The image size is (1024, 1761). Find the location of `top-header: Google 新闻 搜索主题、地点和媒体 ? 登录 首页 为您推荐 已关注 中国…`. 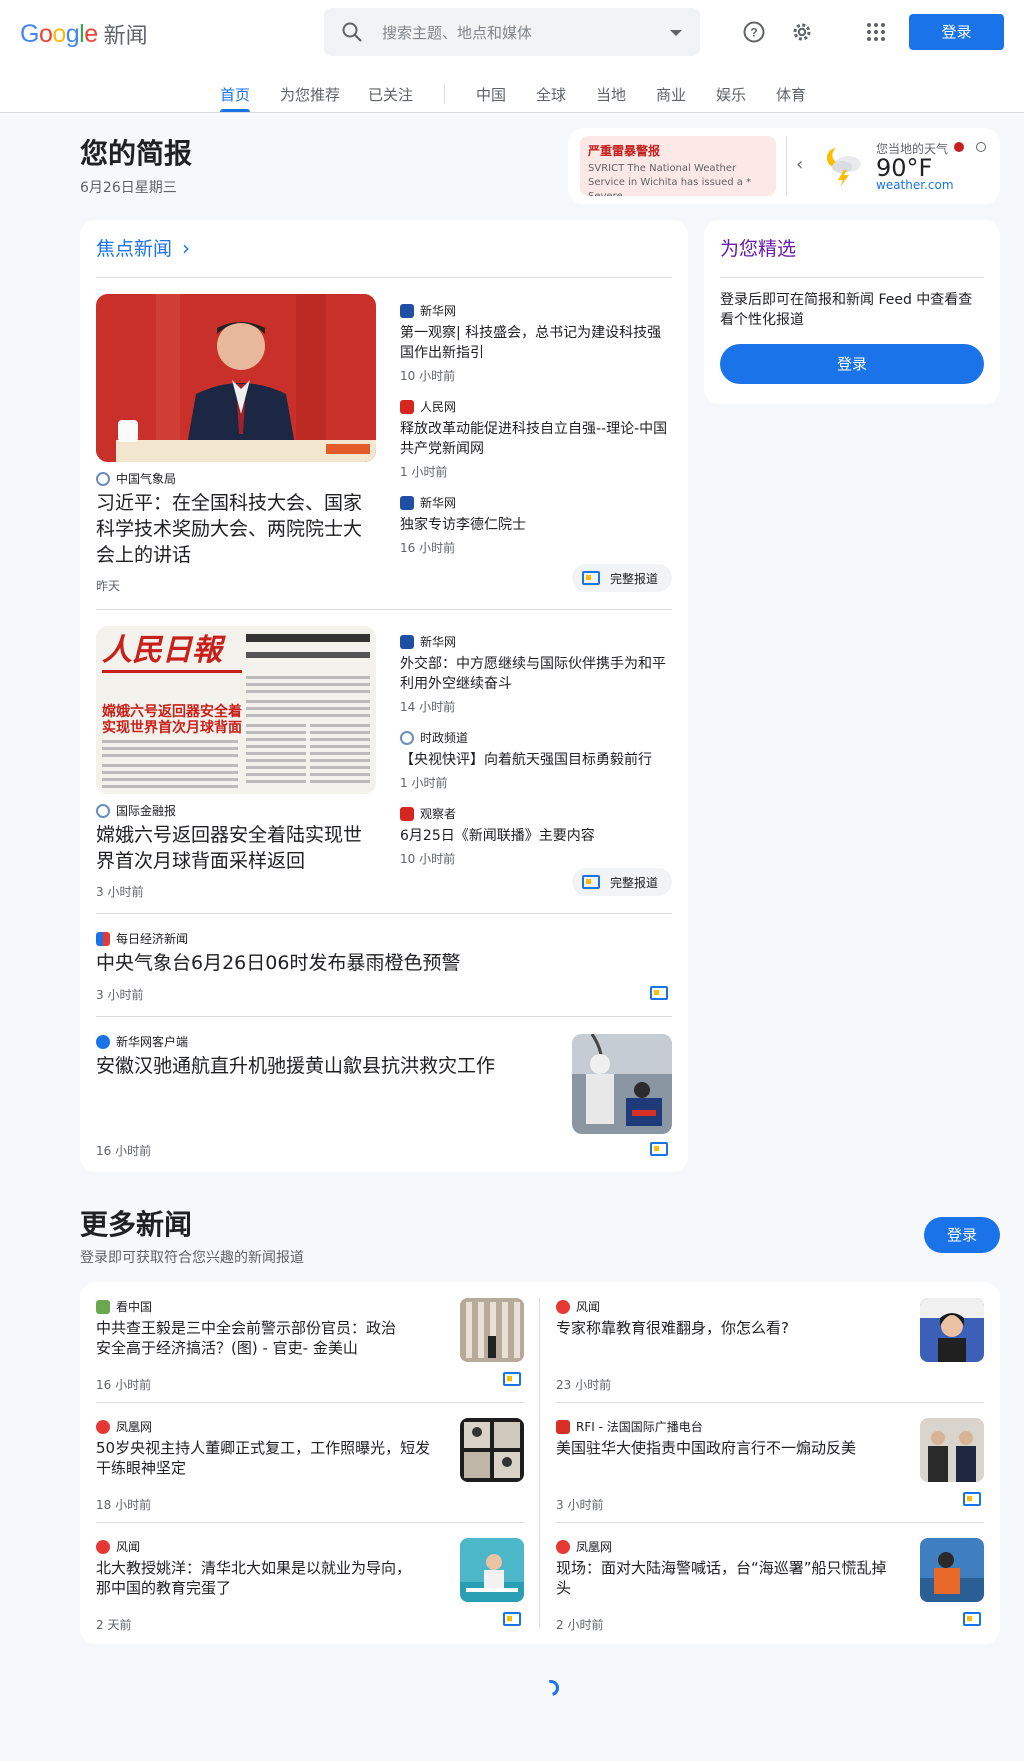

top-header: Google 新闻 搜索主题、地点和媒体 ? 登录 首页 为您推荐 已关注 中国… is located at coordinates (512, 56).